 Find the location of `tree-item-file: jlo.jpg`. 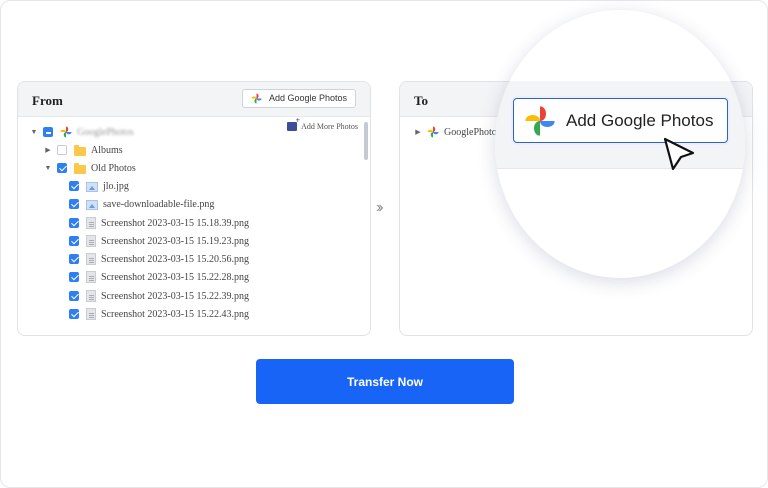

tree-item-file: jlo.jpg is located at coordinates (99, 186).